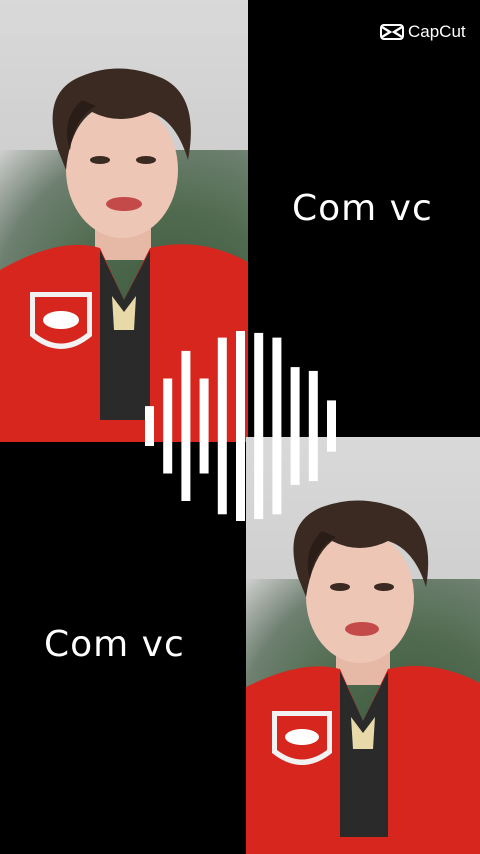 The image size is (480, 854). What do you see at coordinates (114, 644) in the screenshot?
I see `caption-bottom: Com vc` at bounding box center [114, 644].